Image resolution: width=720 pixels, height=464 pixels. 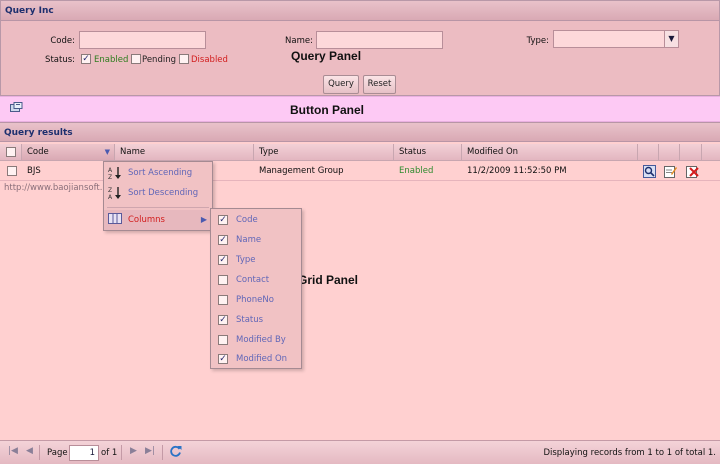 I want to click on grid-panel-title: Query results, so click(x=360, y=132).